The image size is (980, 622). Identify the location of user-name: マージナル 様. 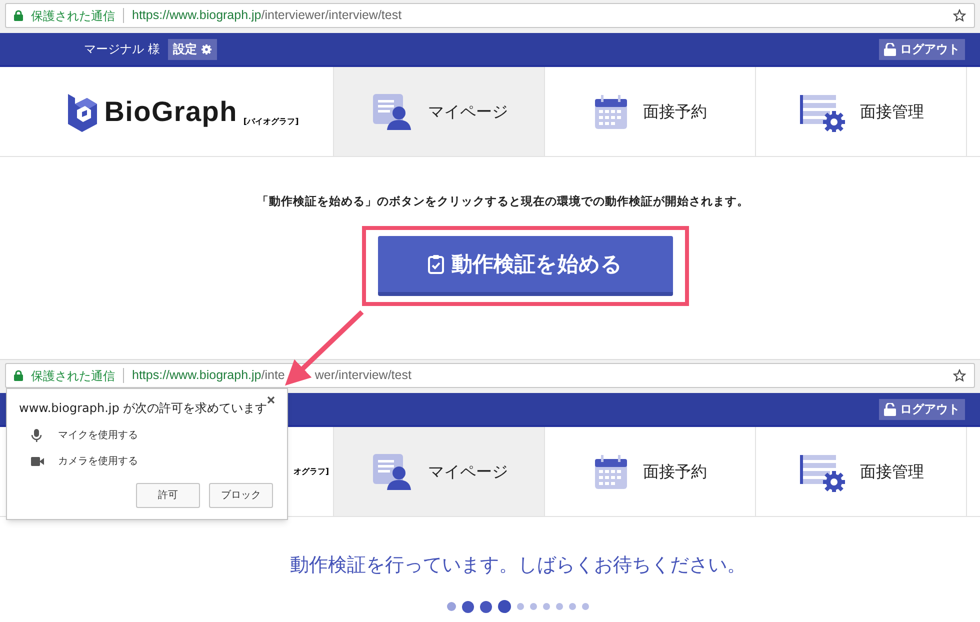
(122, 49).